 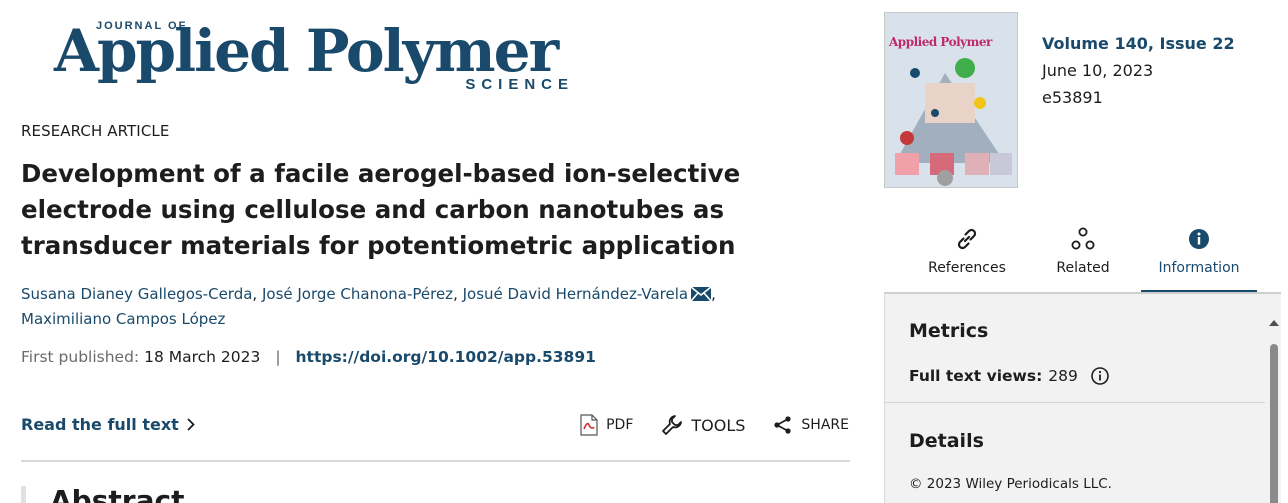 I want to click on share-icon, so click(x=783, y=425).